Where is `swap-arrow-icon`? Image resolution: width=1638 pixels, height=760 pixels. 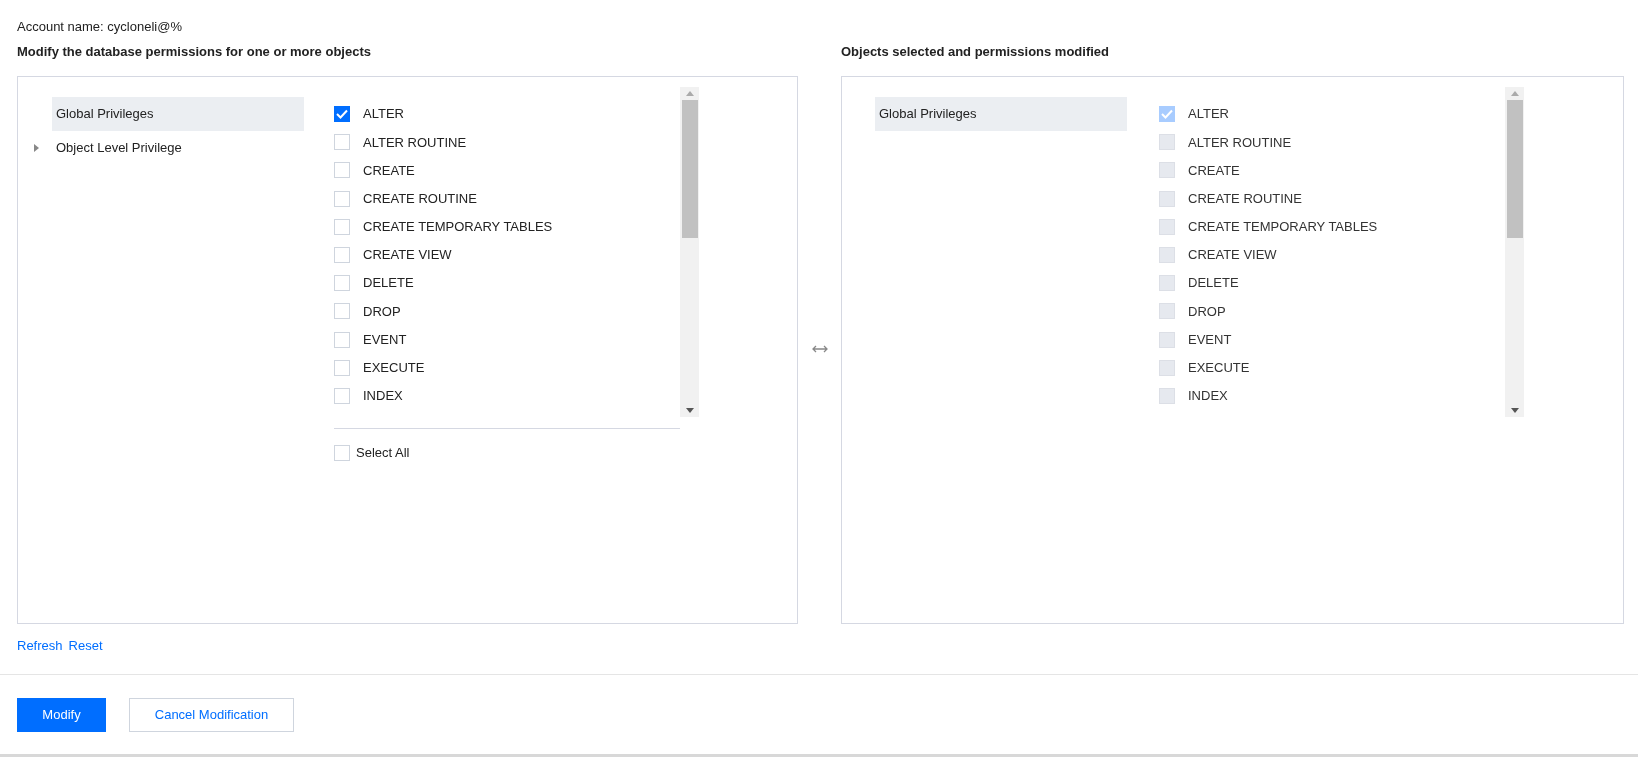 swap-arrow-icon is located at coordinates (819, 348).